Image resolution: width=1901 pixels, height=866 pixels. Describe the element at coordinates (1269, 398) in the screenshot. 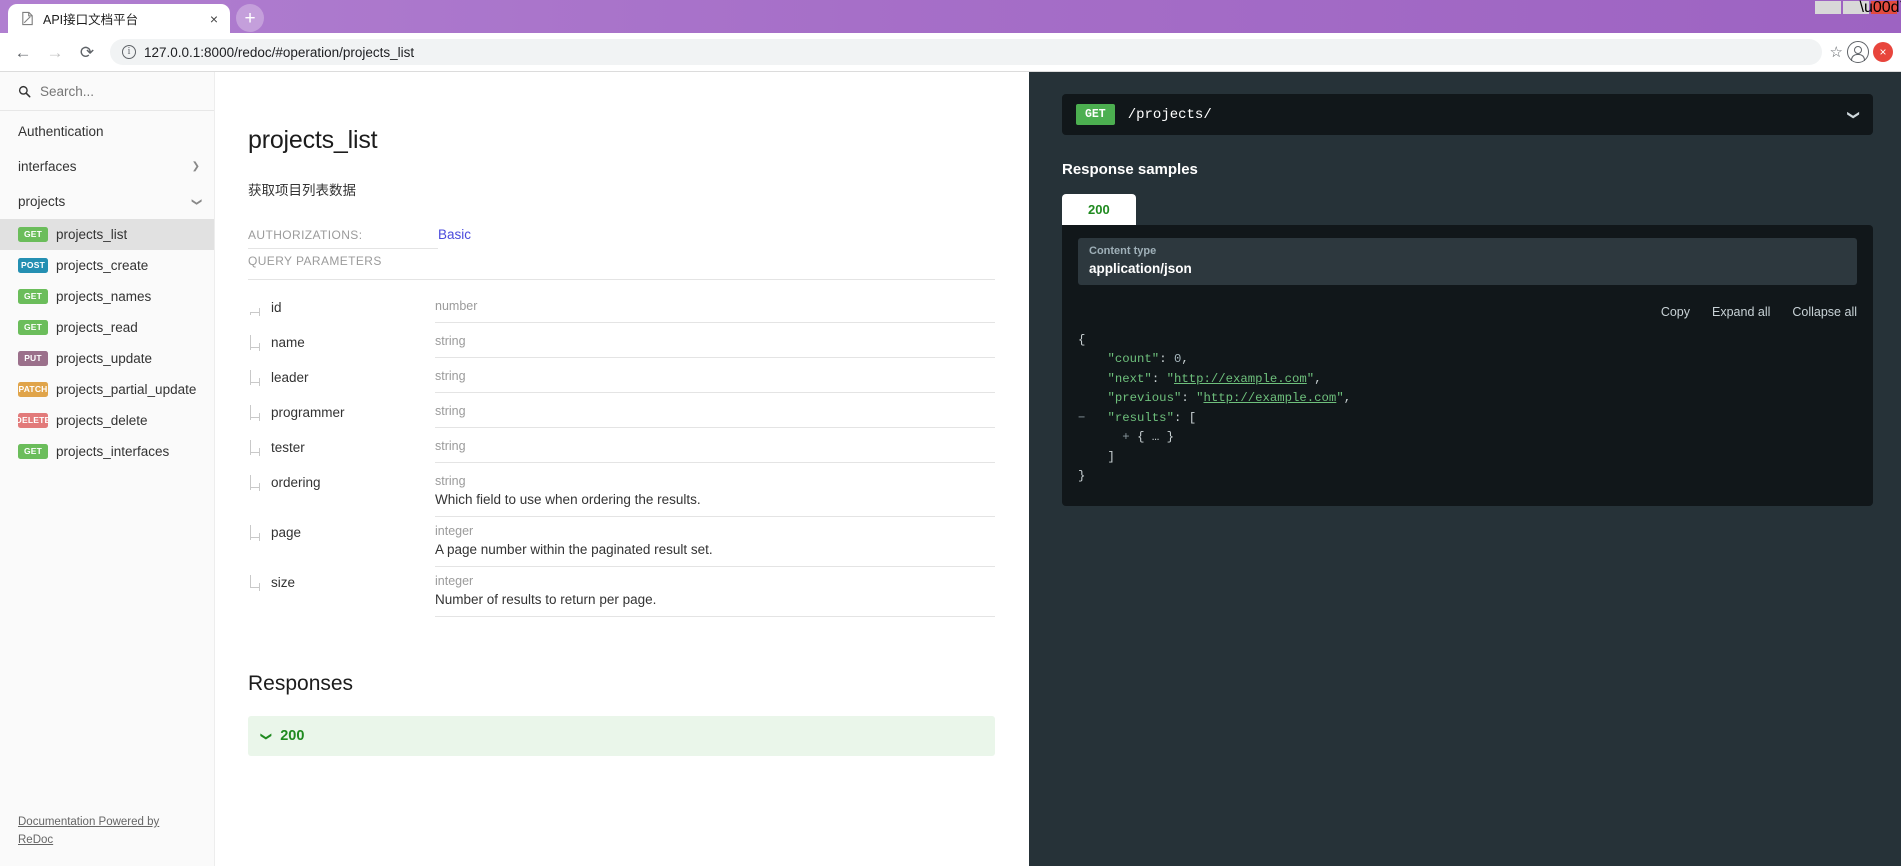

I see `json-value-previous: http://example.com` at that location.